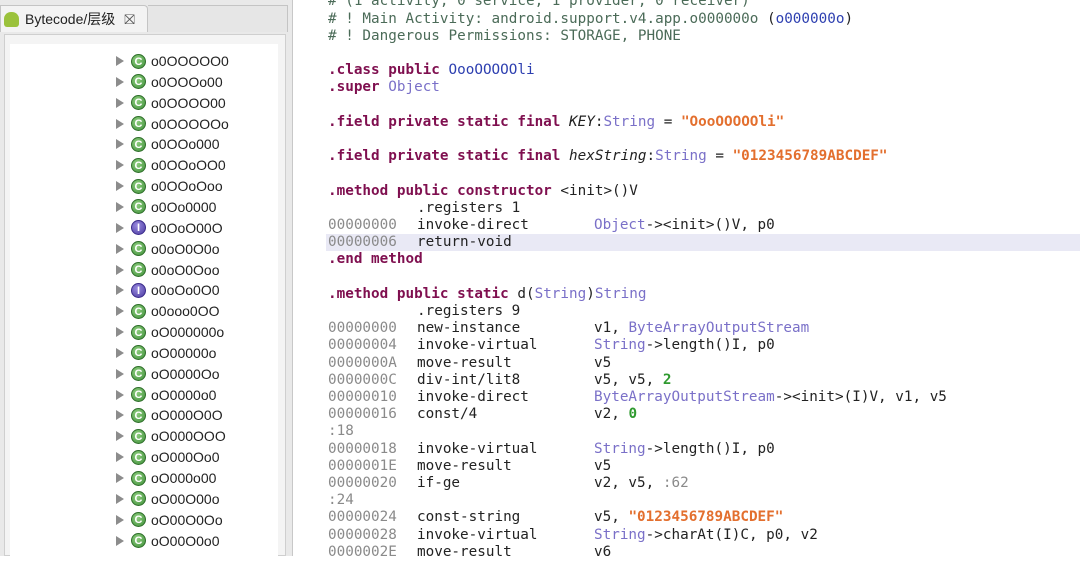 This screenshot has width=1080, height=561. I want to click on code-text: .end method, so click(375, 259).